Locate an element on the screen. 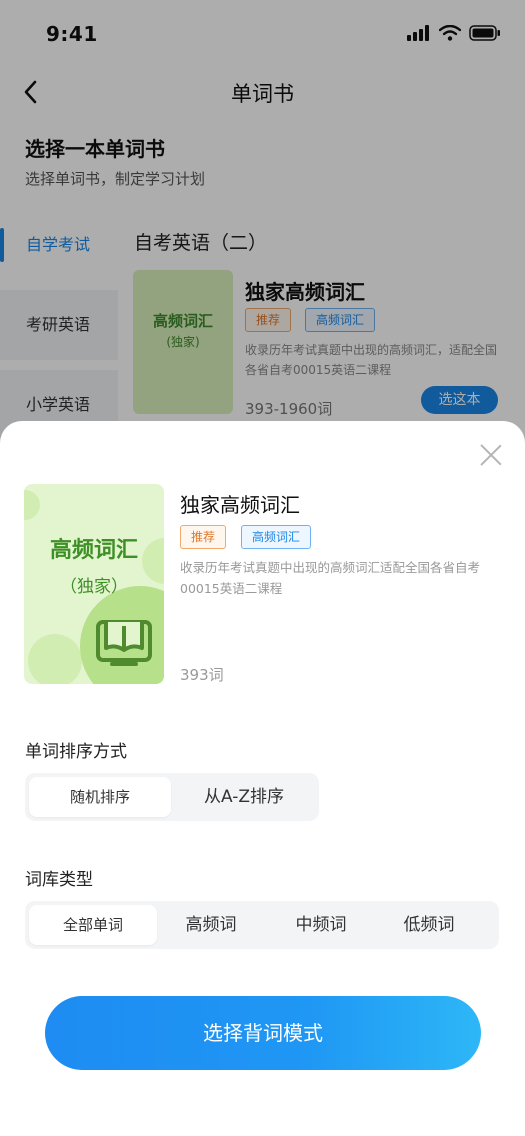 The height and width of the screenshot is (1136, 525). type-option-low: 低频词 is located at coordinates (429, 925).